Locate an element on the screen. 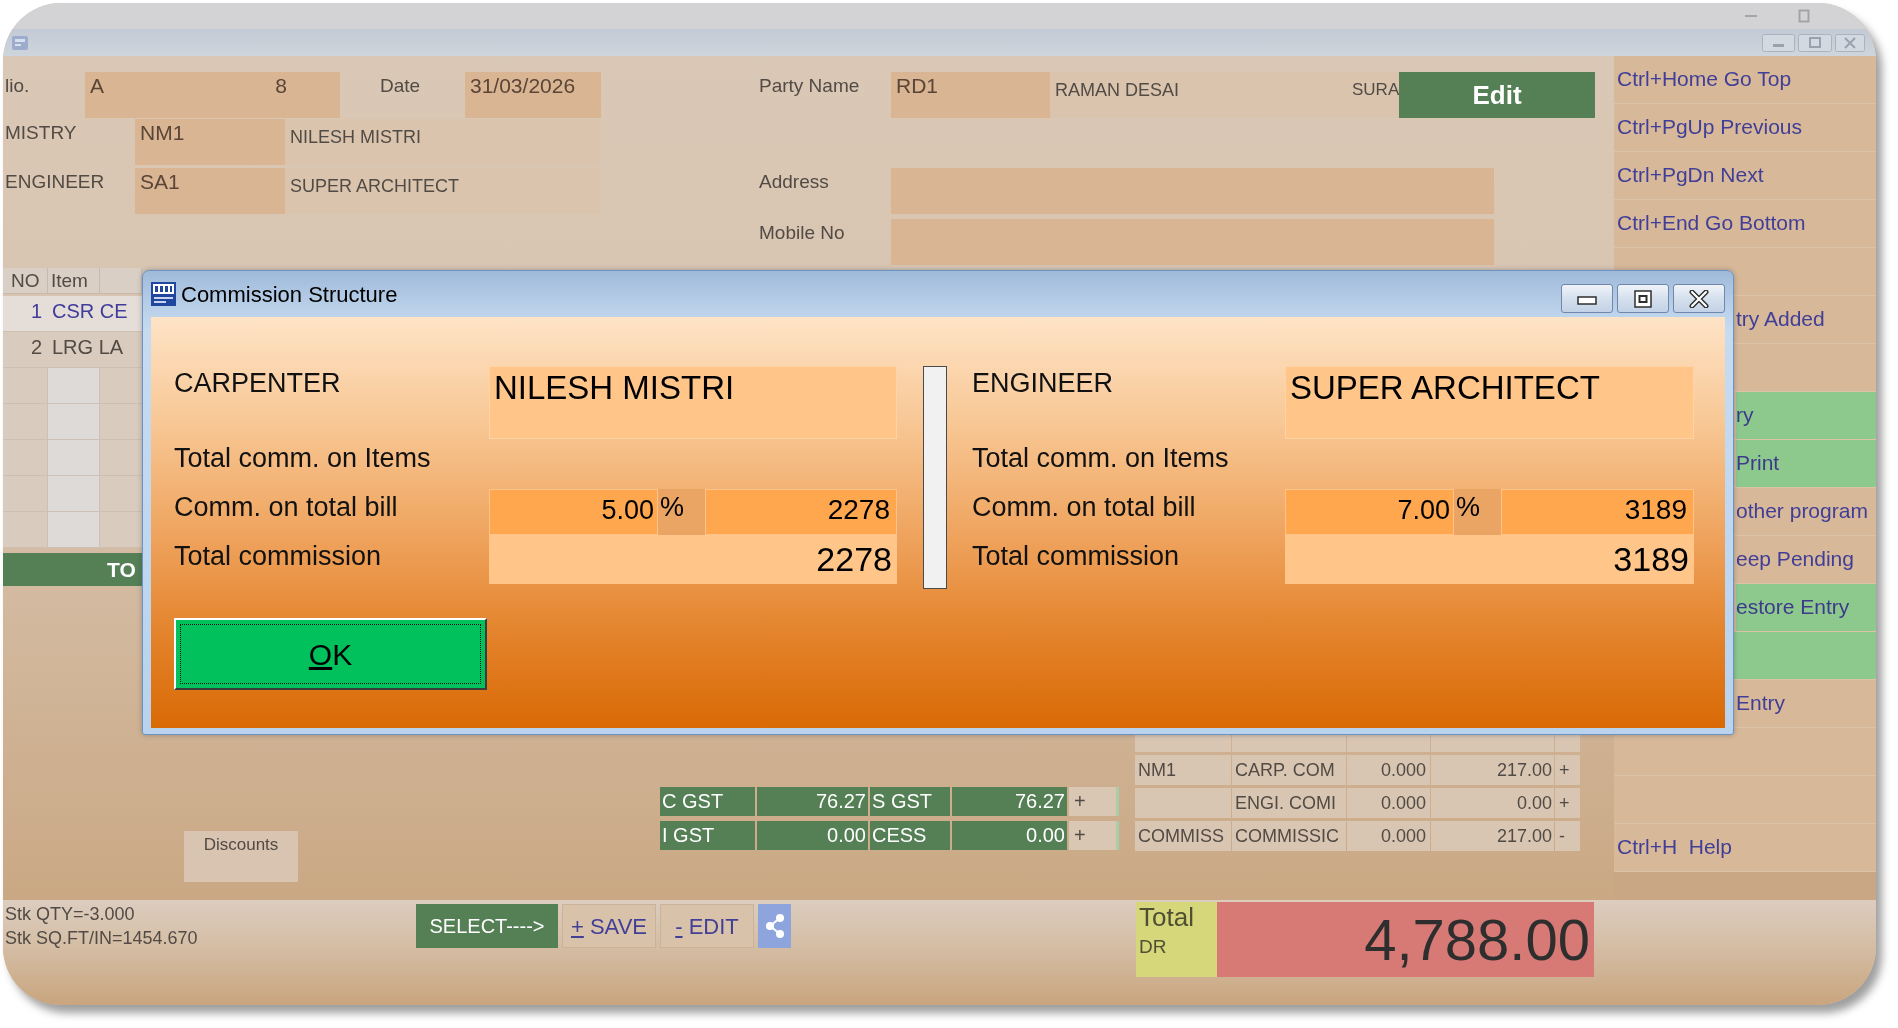 This screenshot has height=1028, width=1898. party-code-field: RD1 is located at coordinates (970, 95).